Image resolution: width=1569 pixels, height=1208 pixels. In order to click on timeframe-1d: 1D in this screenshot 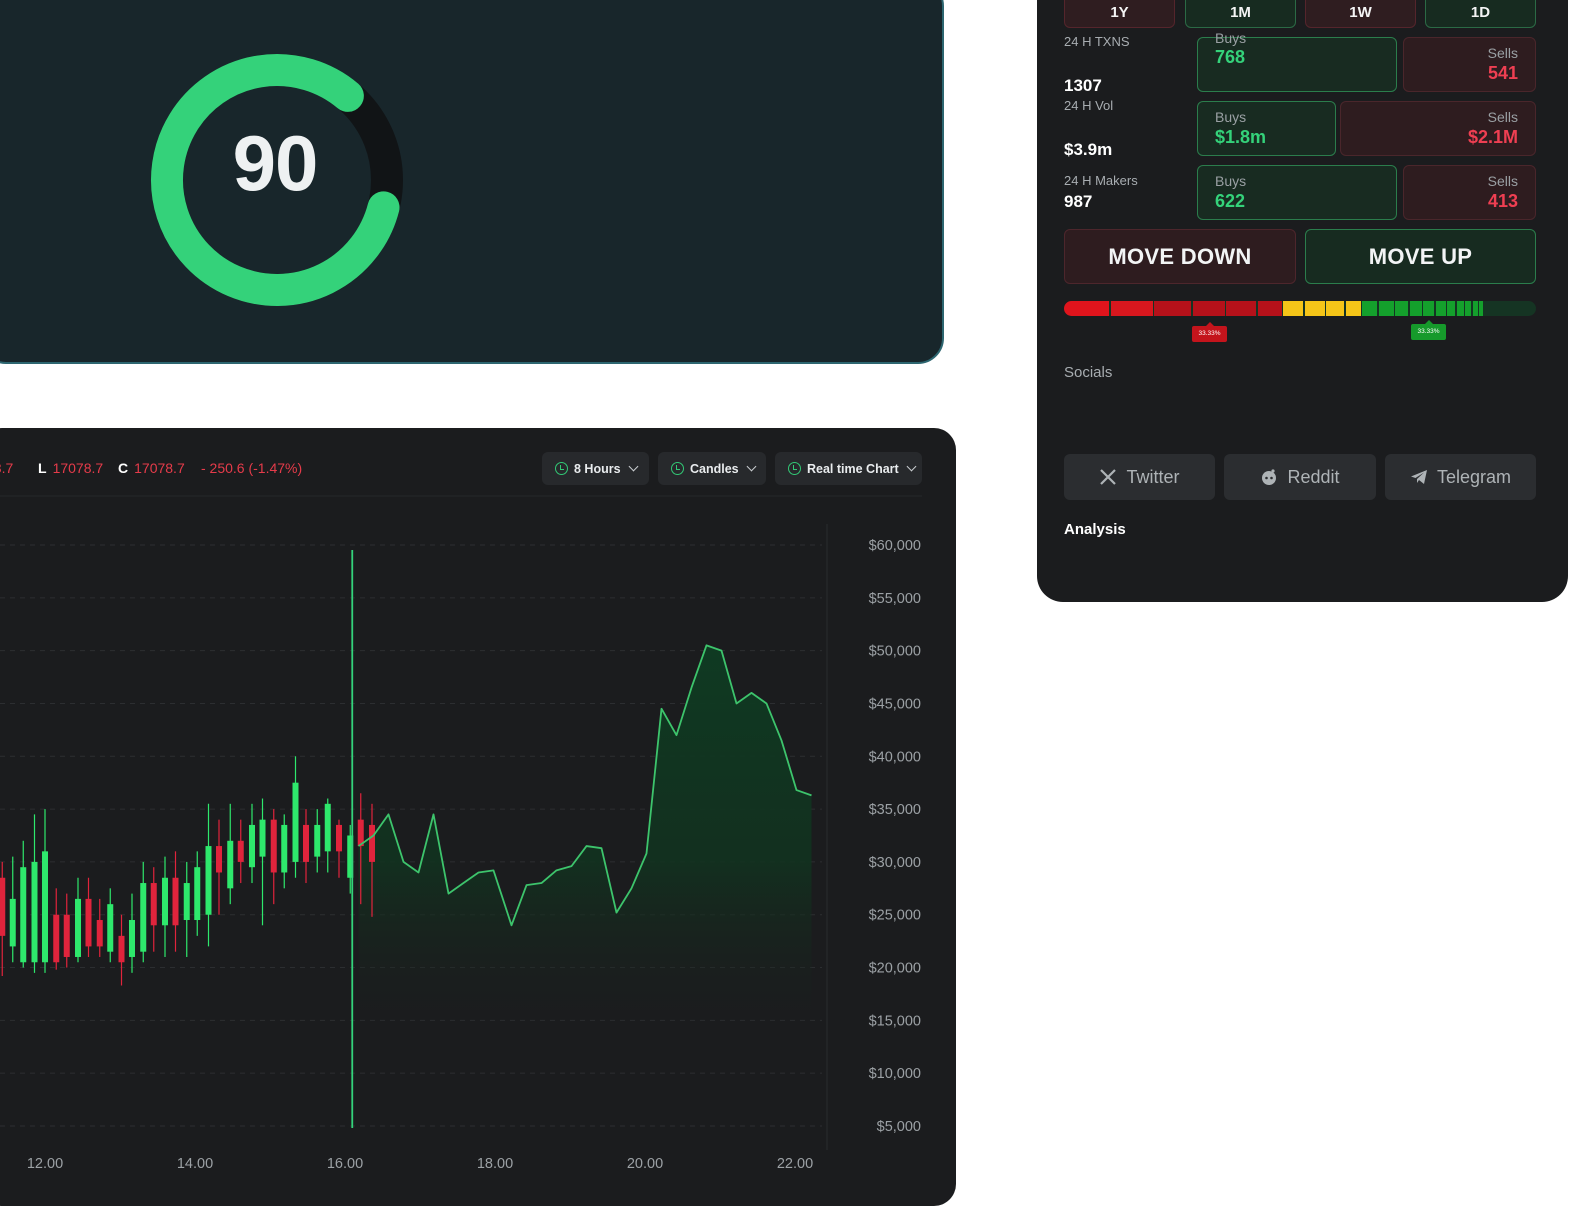, I will do `click(1480, 14)`.